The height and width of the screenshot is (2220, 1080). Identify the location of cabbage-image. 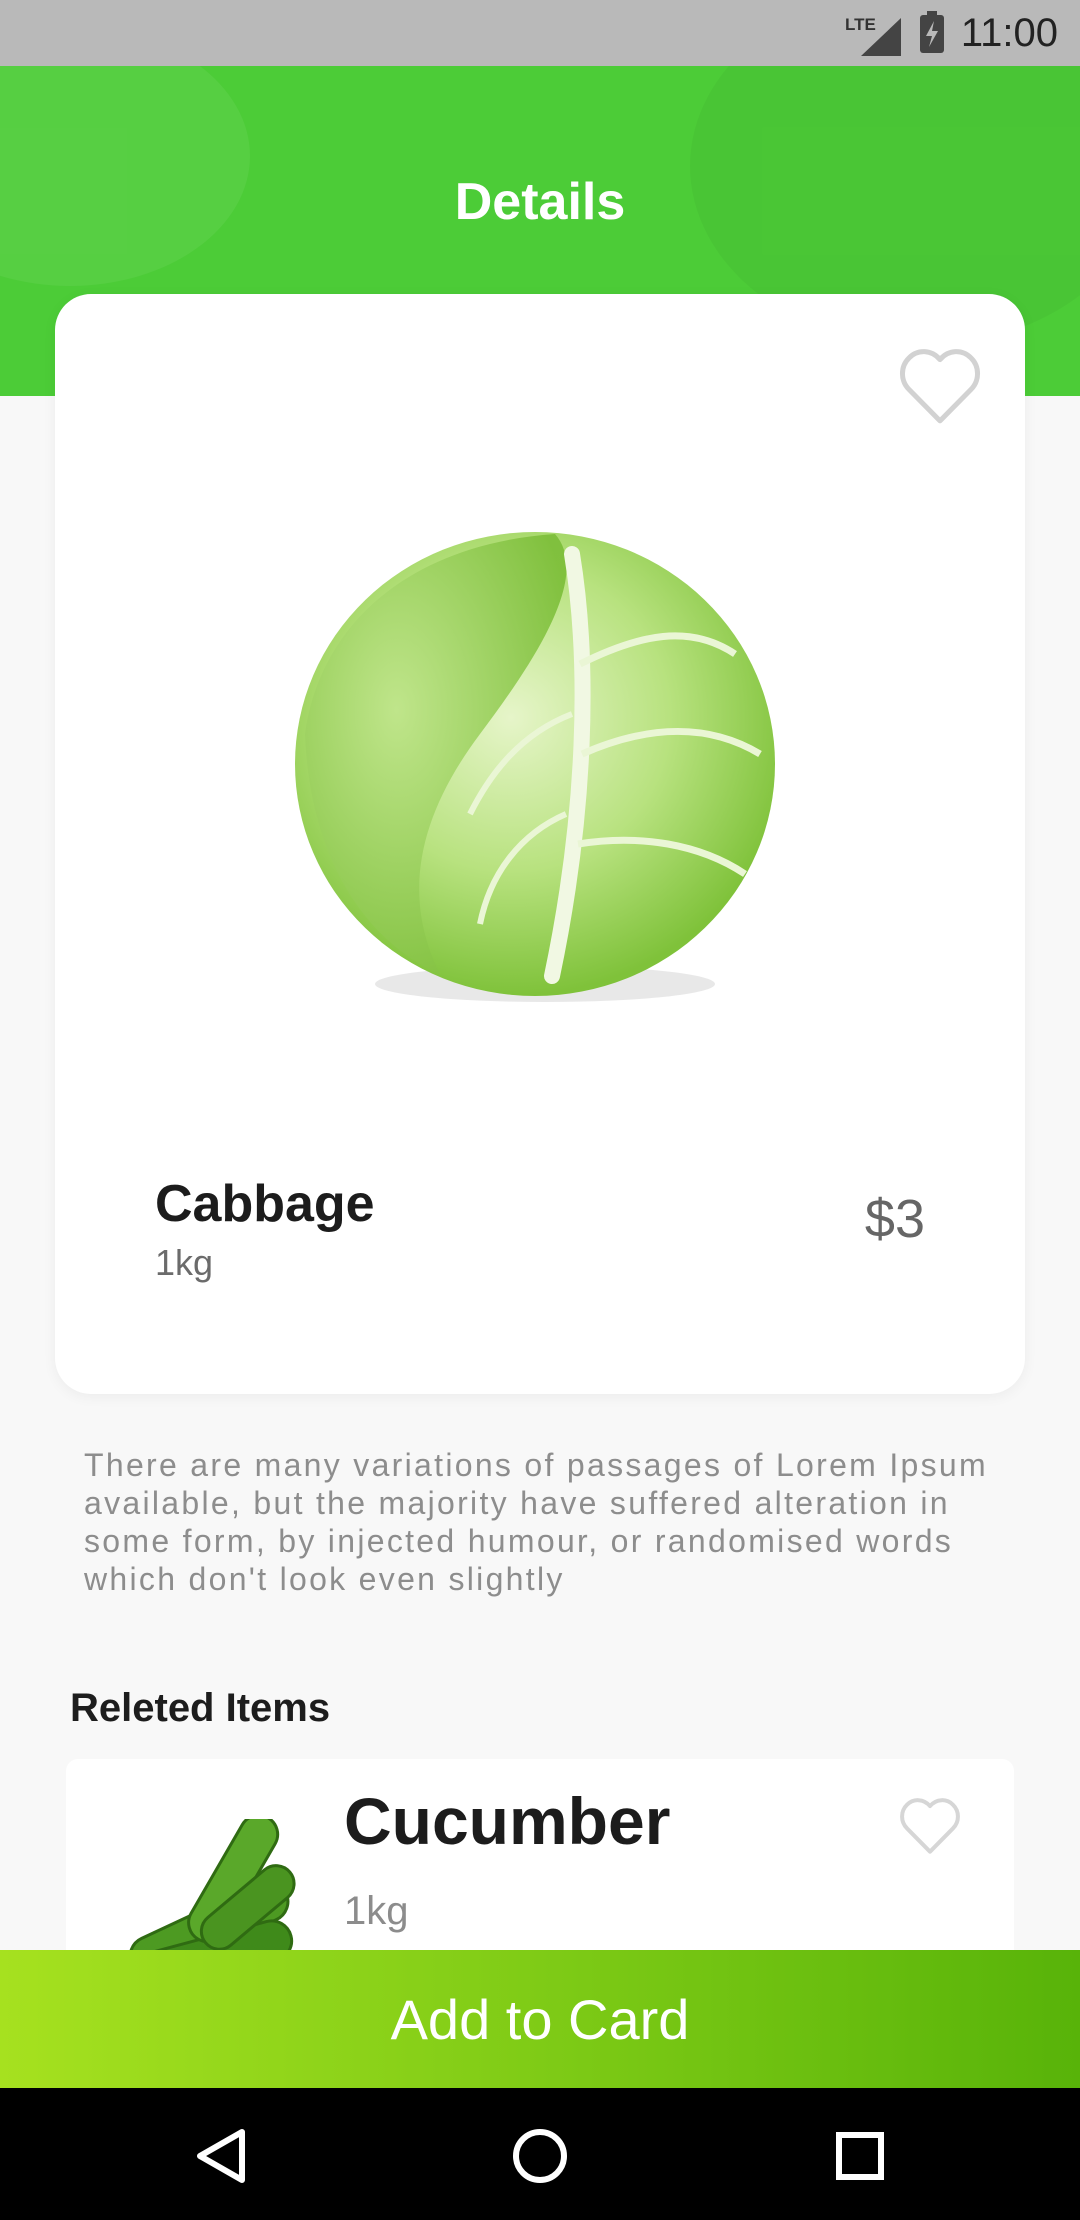
(535, 767).